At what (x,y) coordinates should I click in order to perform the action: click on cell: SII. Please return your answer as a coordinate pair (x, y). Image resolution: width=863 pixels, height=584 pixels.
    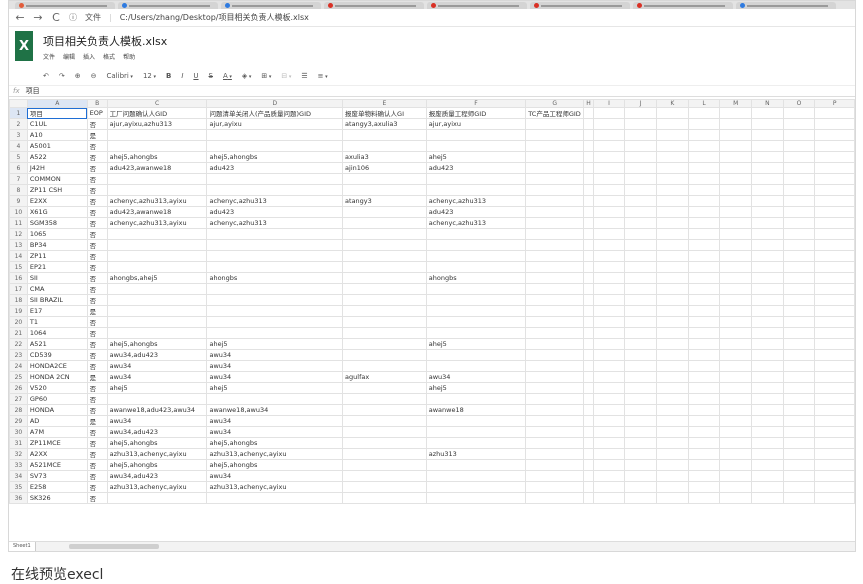
    Looking at the image, I should click on (57, 278).